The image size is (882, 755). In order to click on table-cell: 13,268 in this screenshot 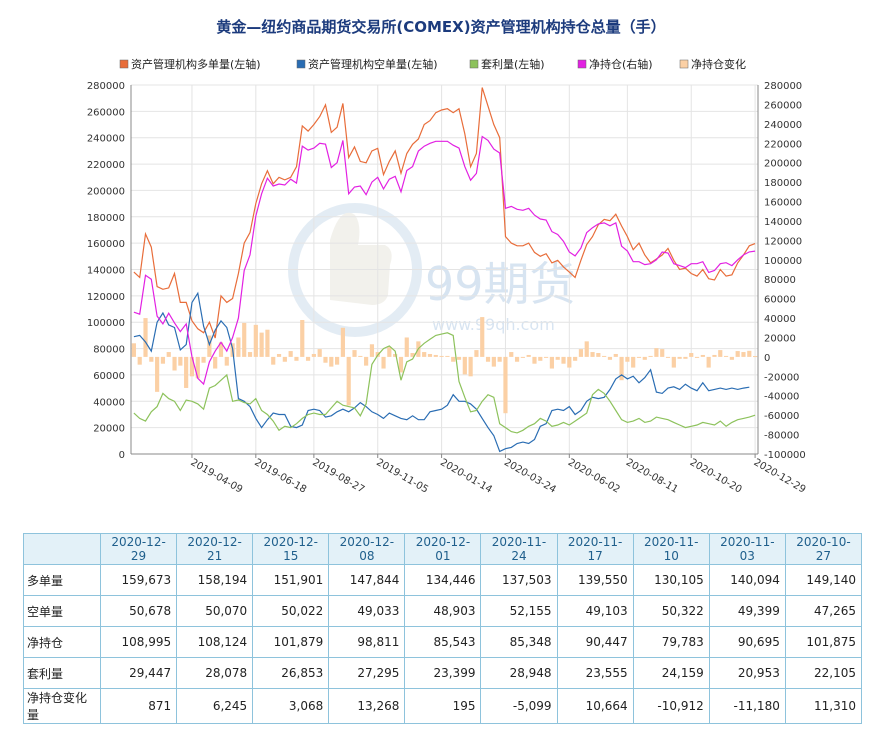, I will do `click(367, 706)`.